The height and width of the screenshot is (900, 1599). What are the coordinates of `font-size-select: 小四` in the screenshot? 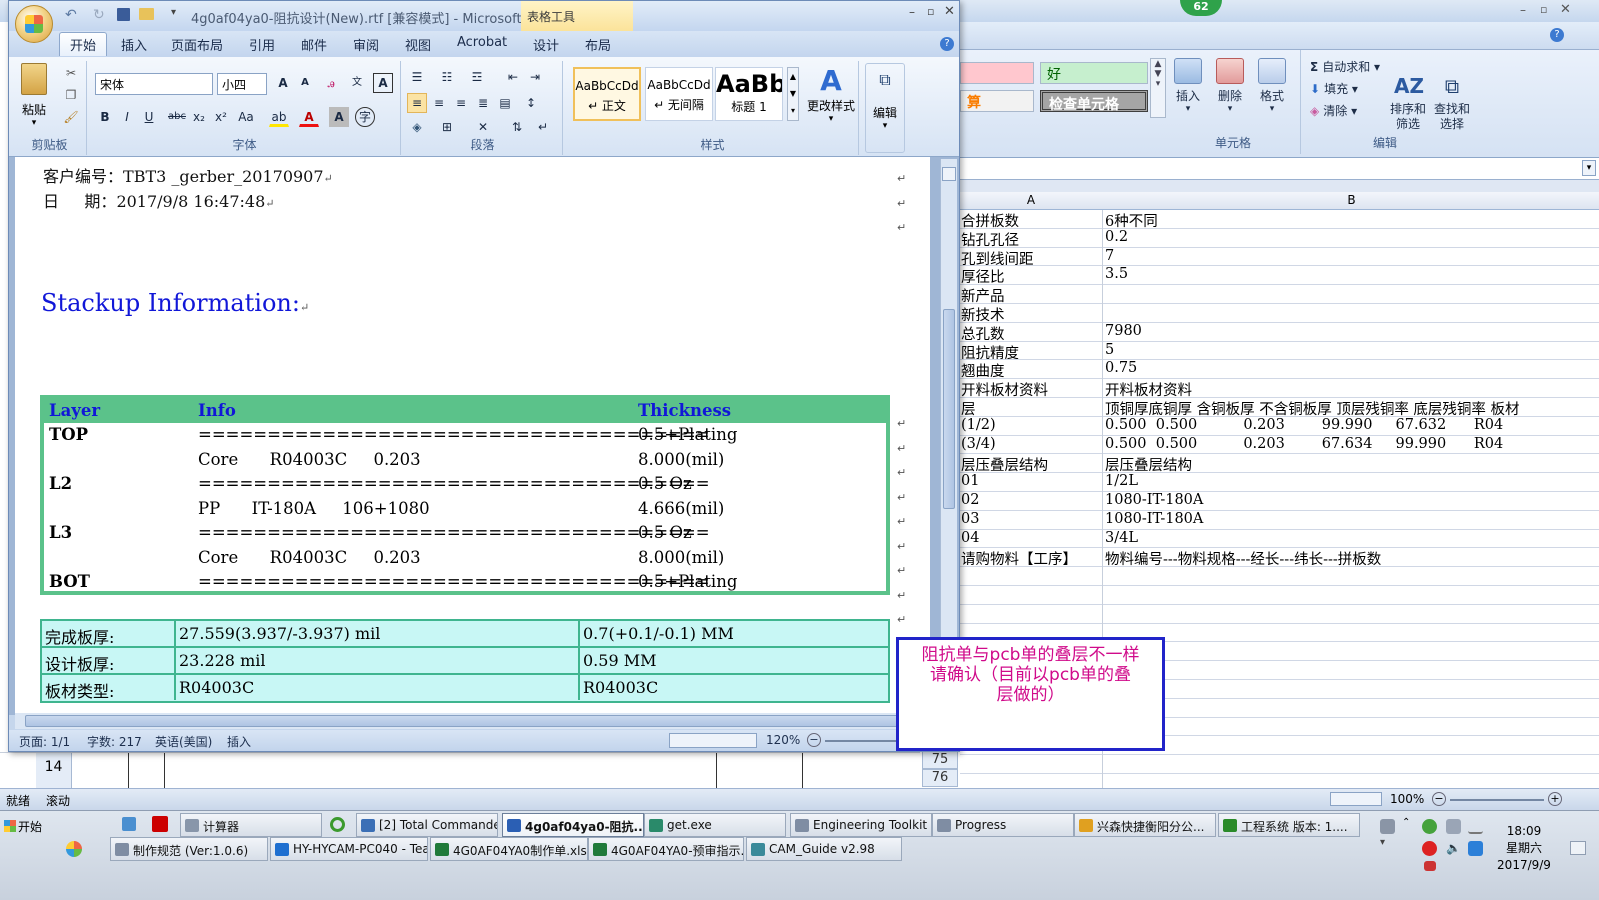 It's located at (242, 84).